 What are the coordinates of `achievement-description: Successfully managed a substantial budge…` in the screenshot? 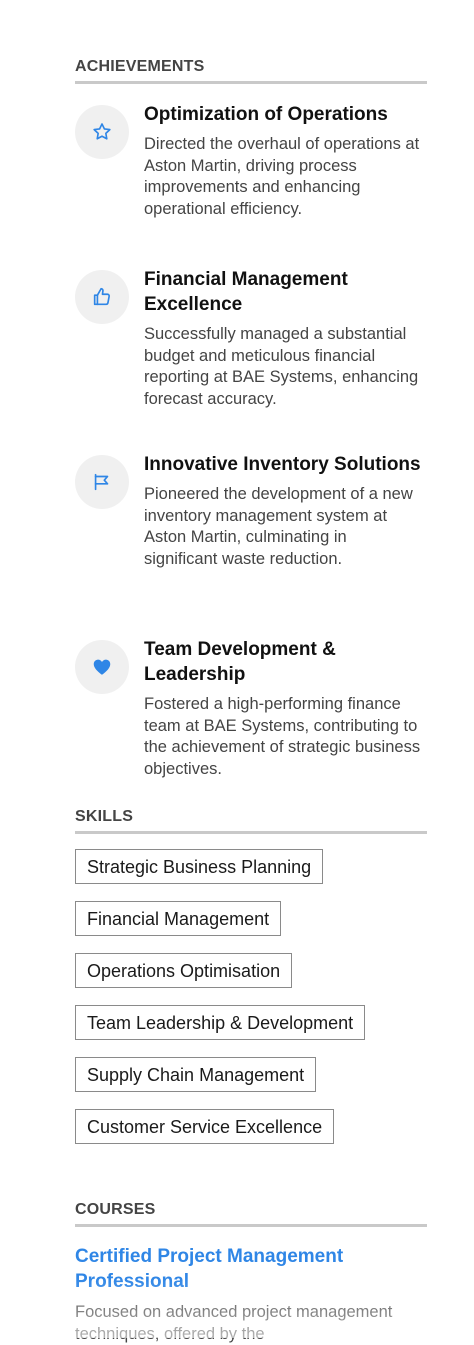 It's located at (281, 366).